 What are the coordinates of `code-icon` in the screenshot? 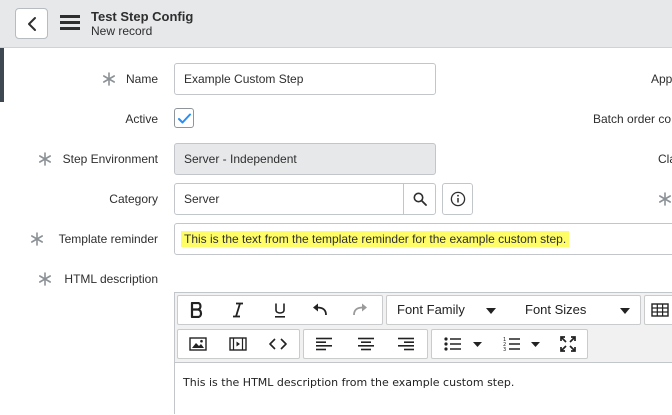 It's located at (278, 344).